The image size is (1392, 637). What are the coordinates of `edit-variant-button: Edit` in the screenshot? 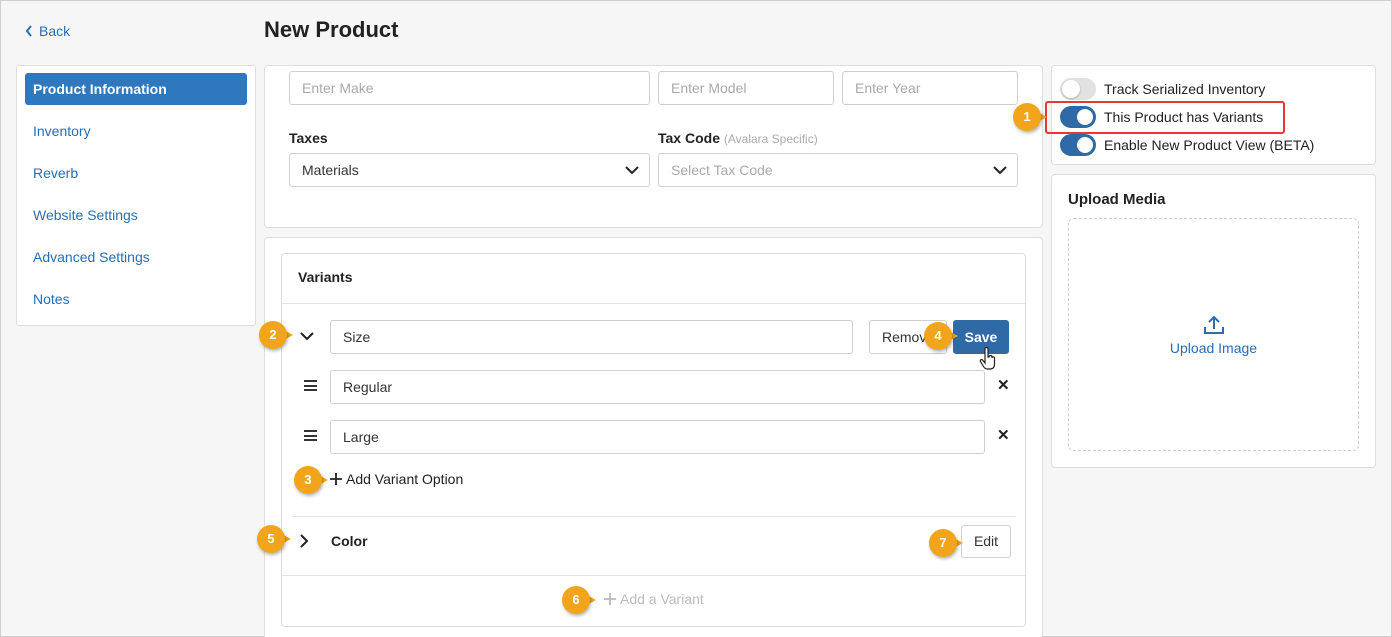 It's located at (986, 541).